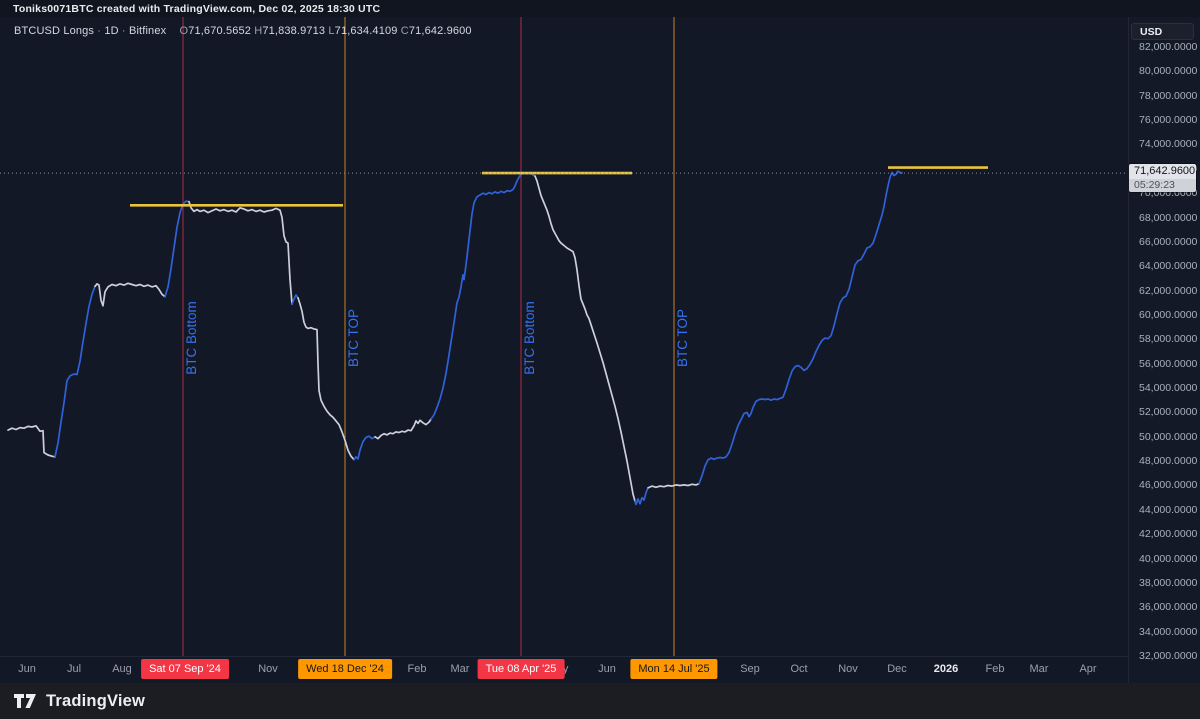 This screenshot has height=719, width=1200. I want to click on time-axis-month-label: Aug, so click(122, 669).